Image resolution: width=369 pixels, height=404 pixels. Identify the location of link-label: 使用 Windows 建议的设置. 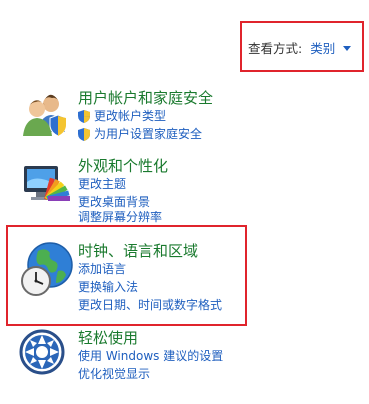
(151, 356).